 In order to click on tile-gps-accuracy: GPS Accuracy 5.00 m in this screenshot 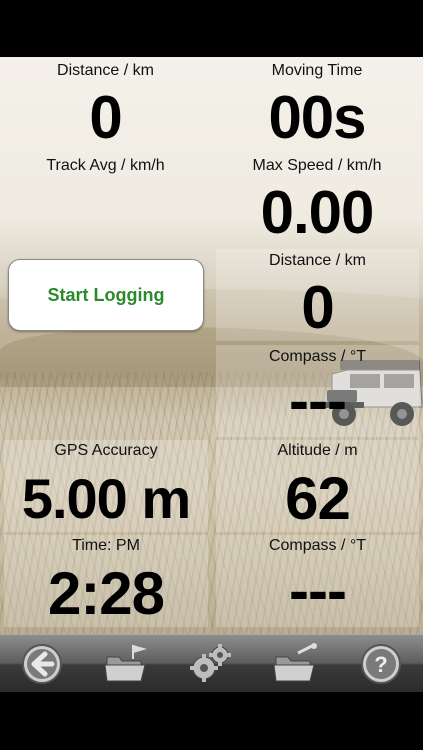, I will do `click(106, 486)`.